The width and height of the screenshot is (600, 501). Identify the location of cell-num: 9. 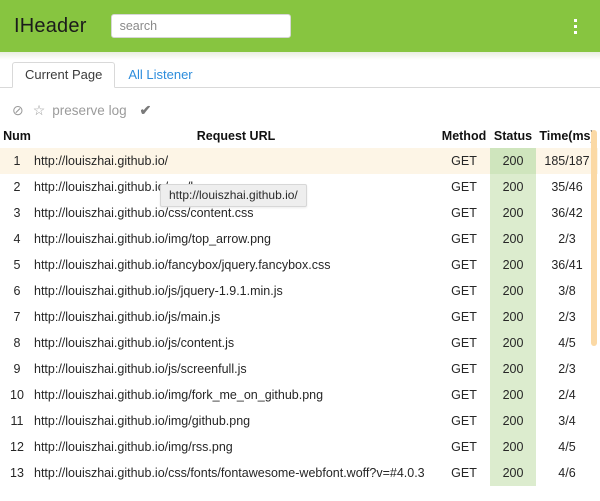
(17, 369).